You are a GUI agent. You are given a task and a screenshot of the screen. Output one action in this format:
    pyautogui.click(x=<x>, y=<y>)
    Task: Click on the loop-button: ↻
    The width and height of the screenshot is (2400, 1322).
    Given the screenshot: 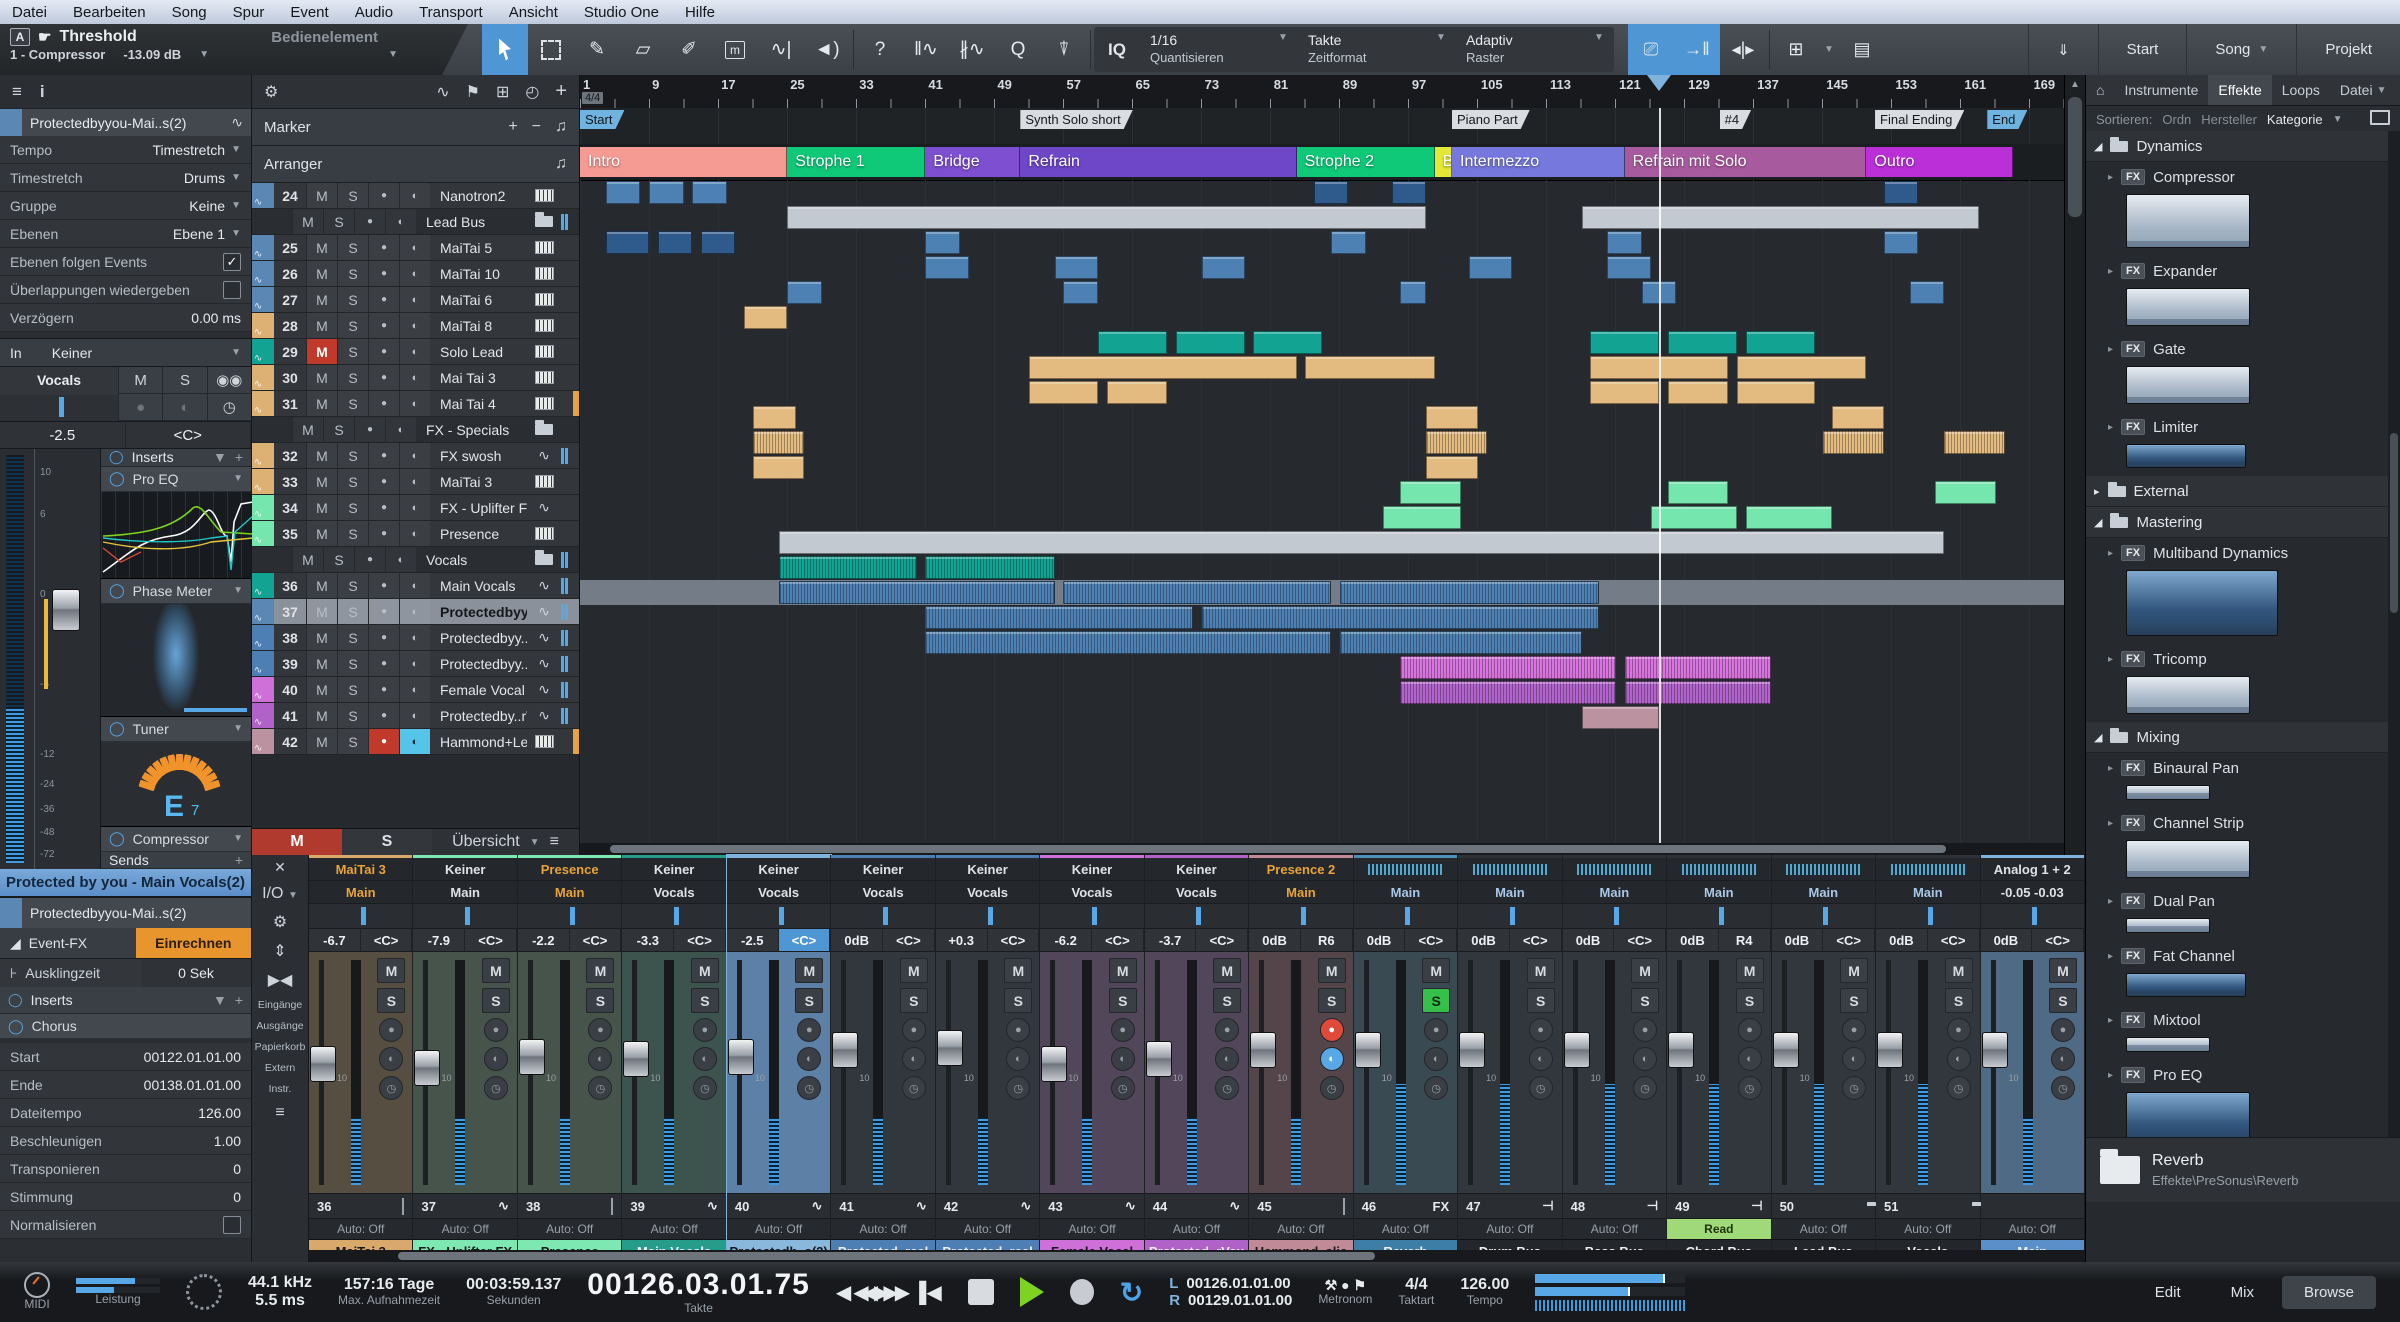 What is the action you would take?
    pyautogui.click(x=1131, y=1292)
    